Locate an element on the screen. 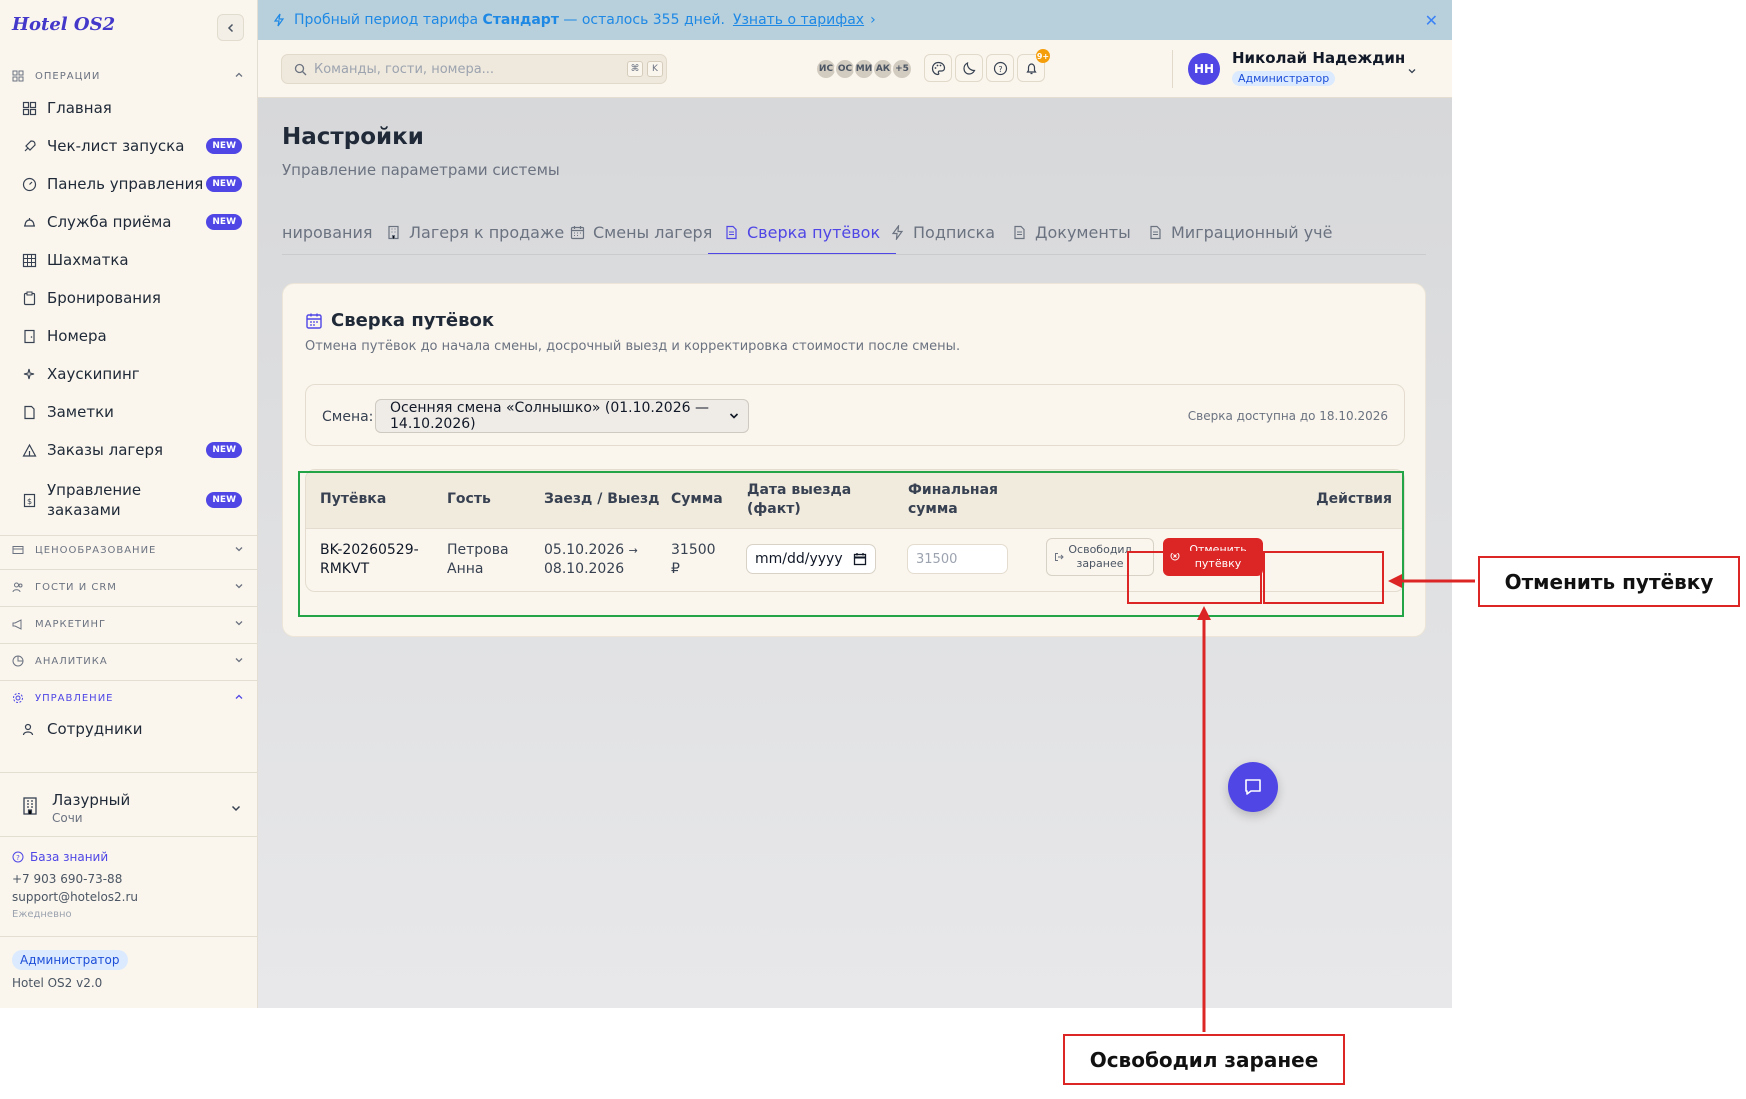  dark-mode-button is located at coordinates (969, 68).